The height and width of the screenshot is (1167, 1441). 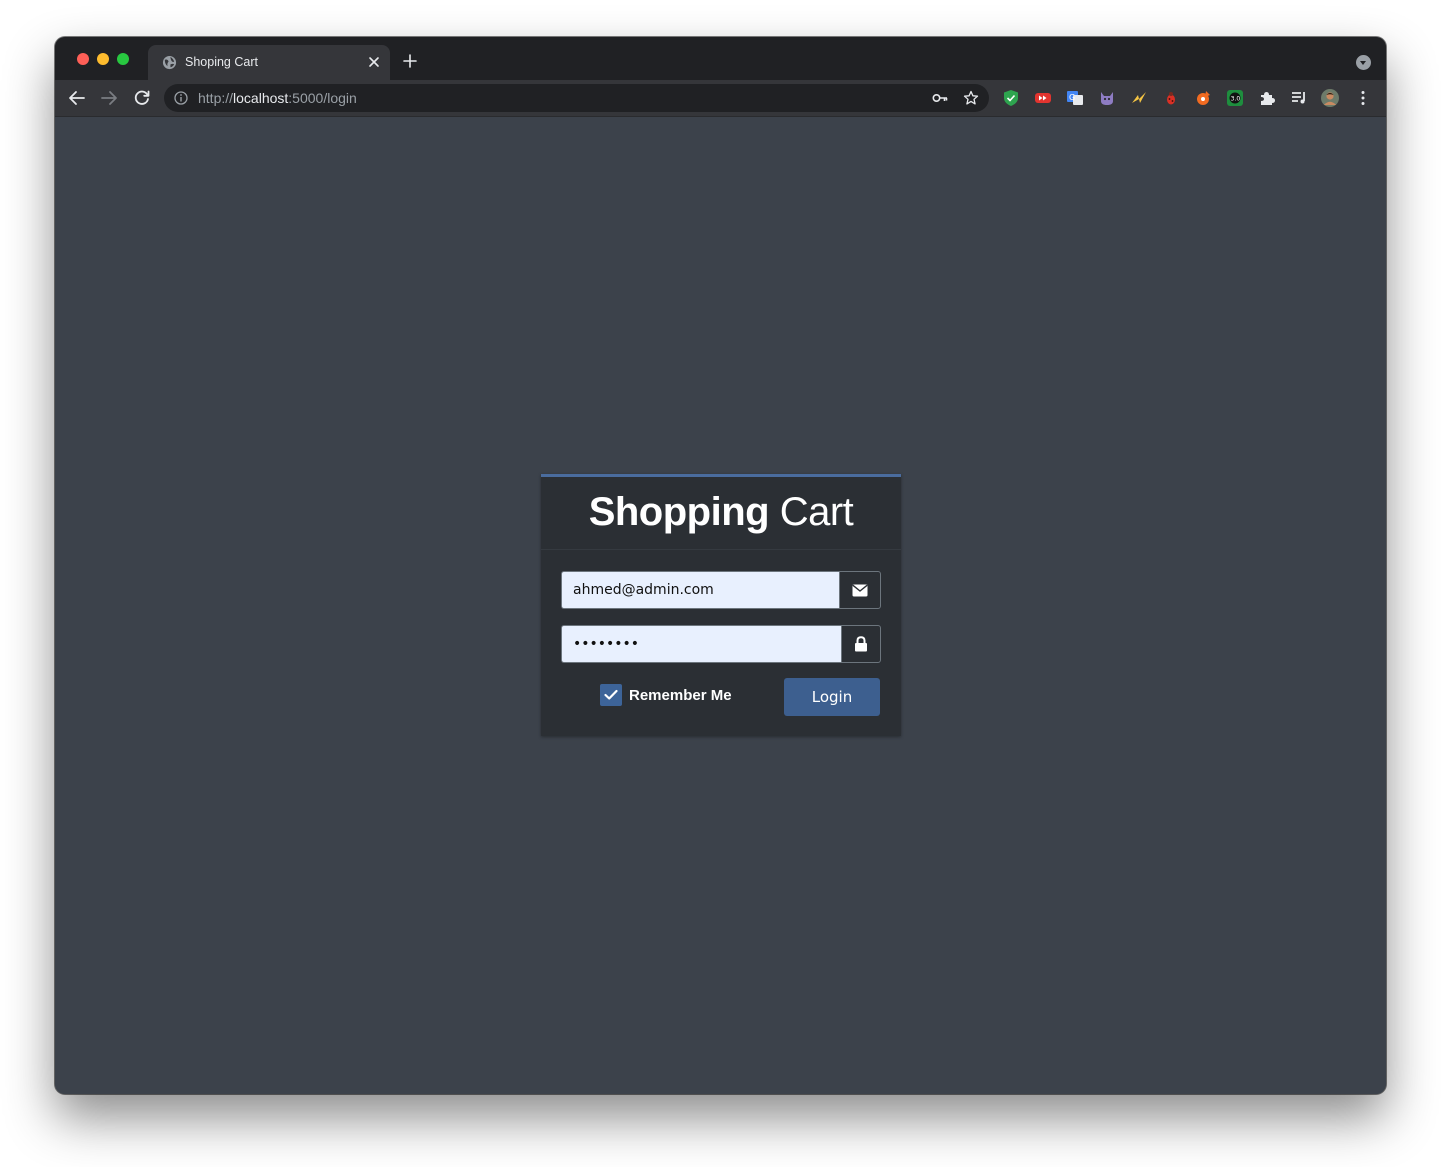 What do you see at coordinates (216, 98) in the screenshot?
I see `url-scheme: http://` at bounding box center [216, 98].